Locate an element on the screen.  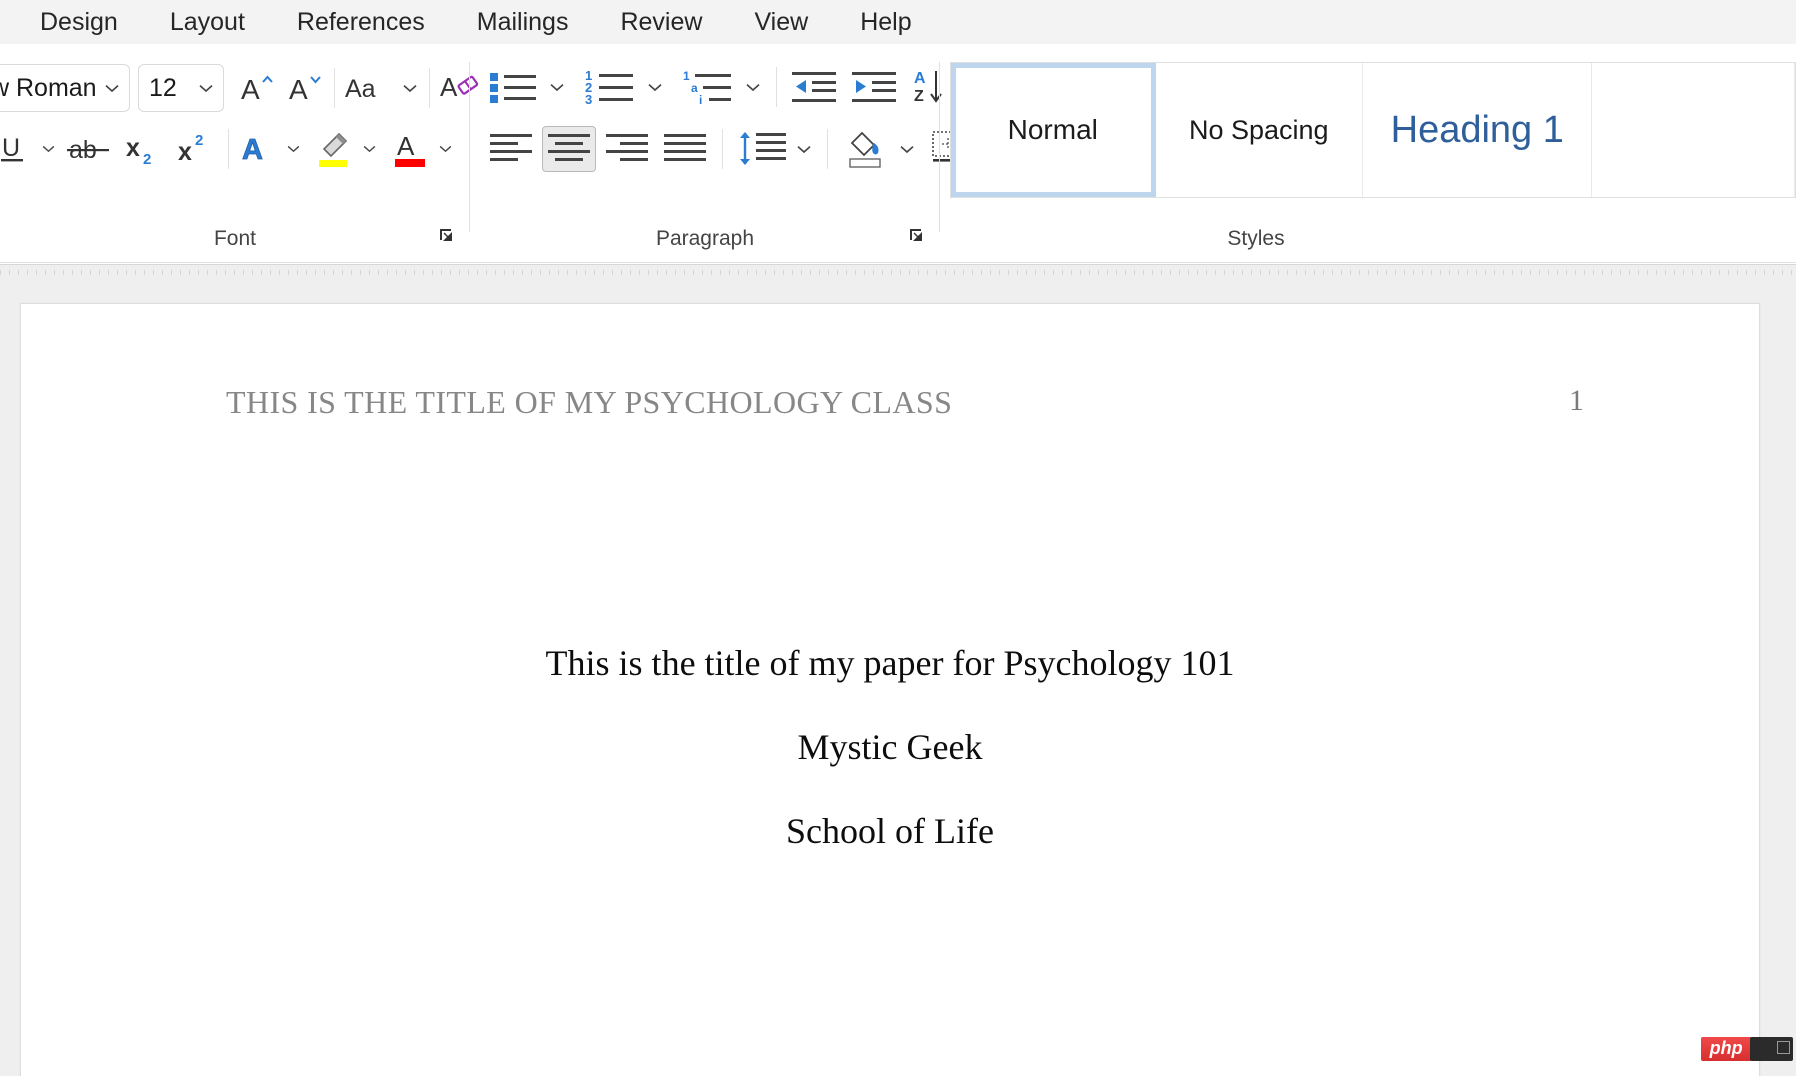
tab-design: Design is located at coordinates (79, 22).